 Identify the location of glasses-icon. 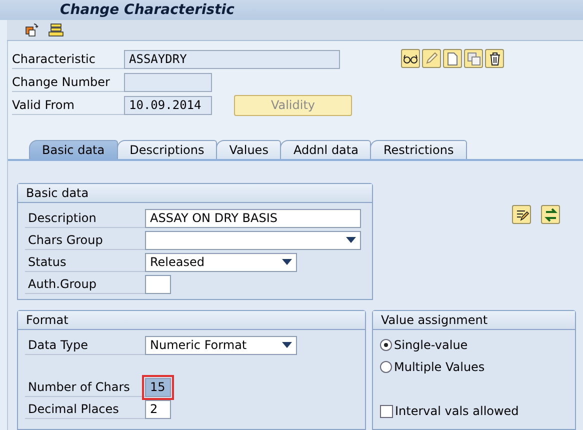
(410, 59).